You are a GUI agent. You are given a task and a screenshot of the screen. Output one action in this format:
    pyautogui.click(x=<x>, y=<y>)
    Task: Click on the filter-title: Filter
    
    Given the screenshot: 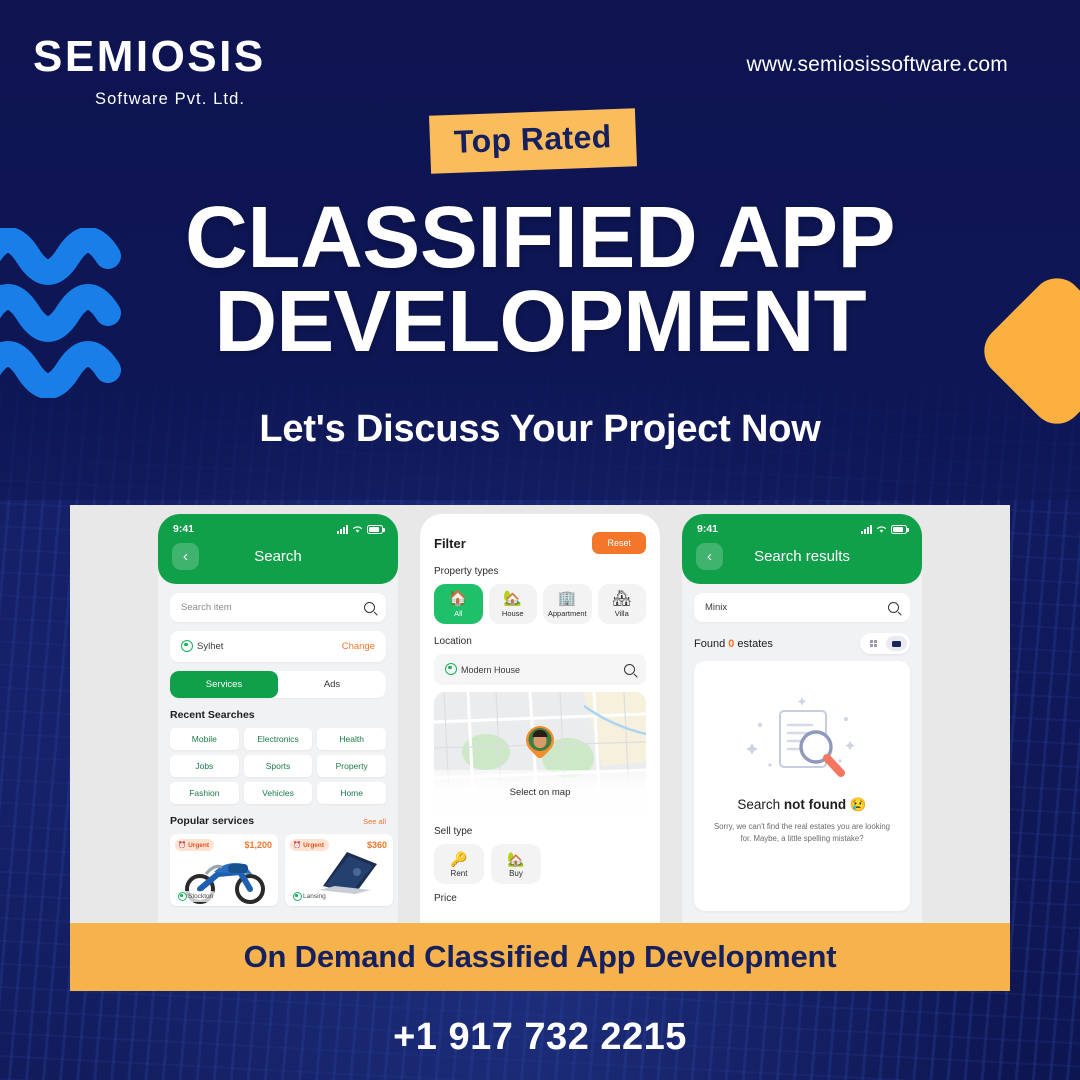 What is the action you would take?
    pyautogui.click(x=450, y=543)
    